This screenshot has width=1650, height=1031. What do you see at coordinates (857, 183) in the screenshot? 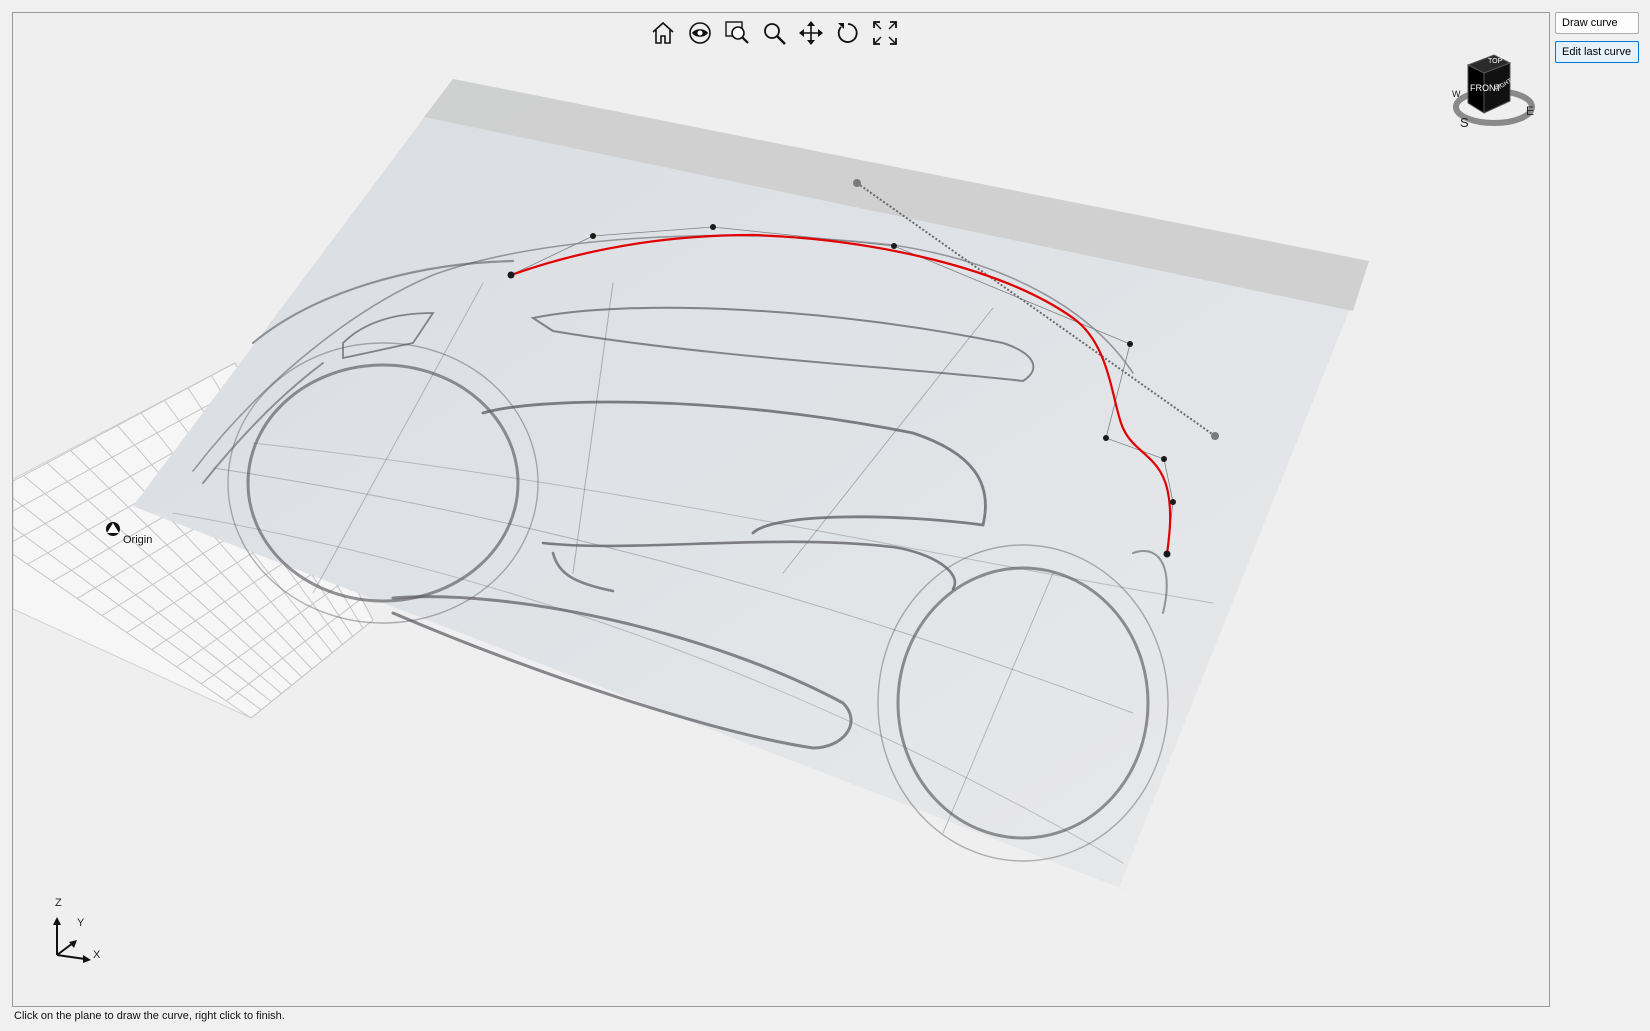
I see `tangent-handle-start` at bounding box center [857, 183].